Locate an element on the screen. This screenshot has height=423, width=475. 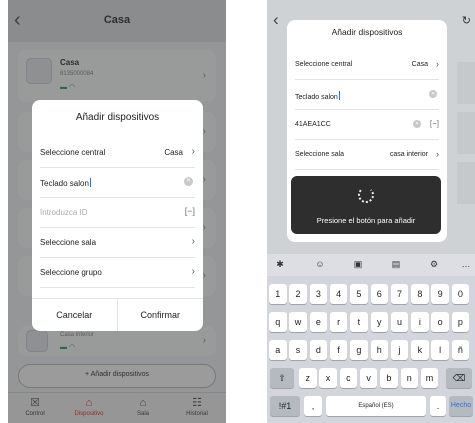
period-key: . is located at coordinates (438, 406).